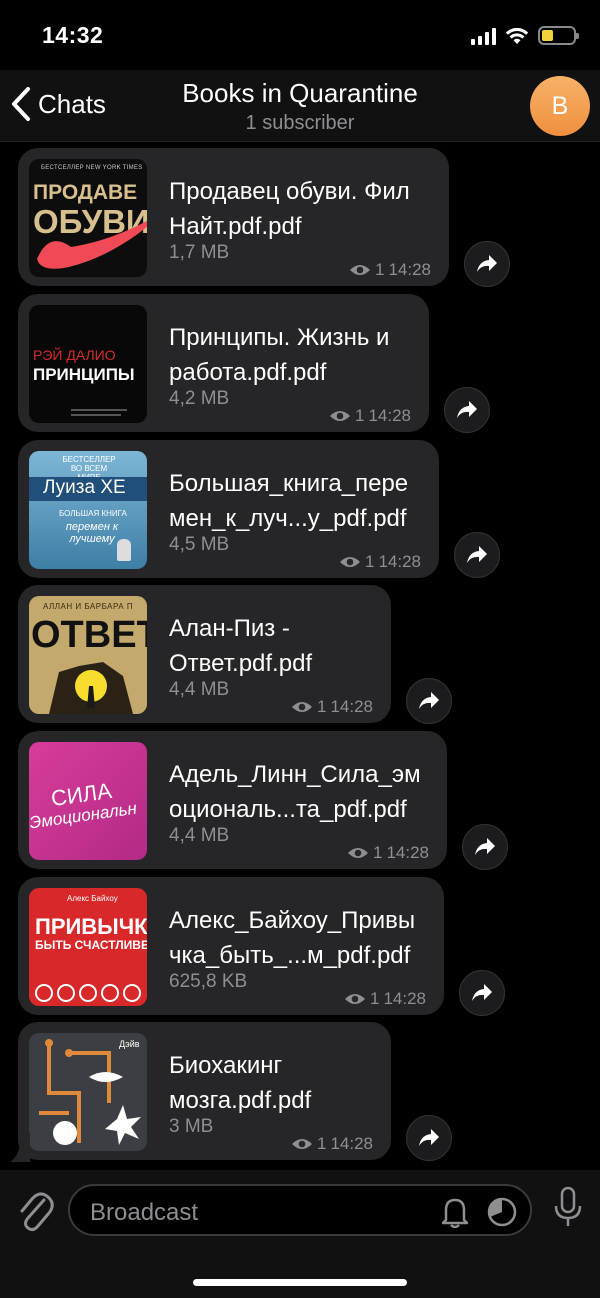 The image size is (600, 1298). I want to click on cover-wall-art, so click(91, 688).